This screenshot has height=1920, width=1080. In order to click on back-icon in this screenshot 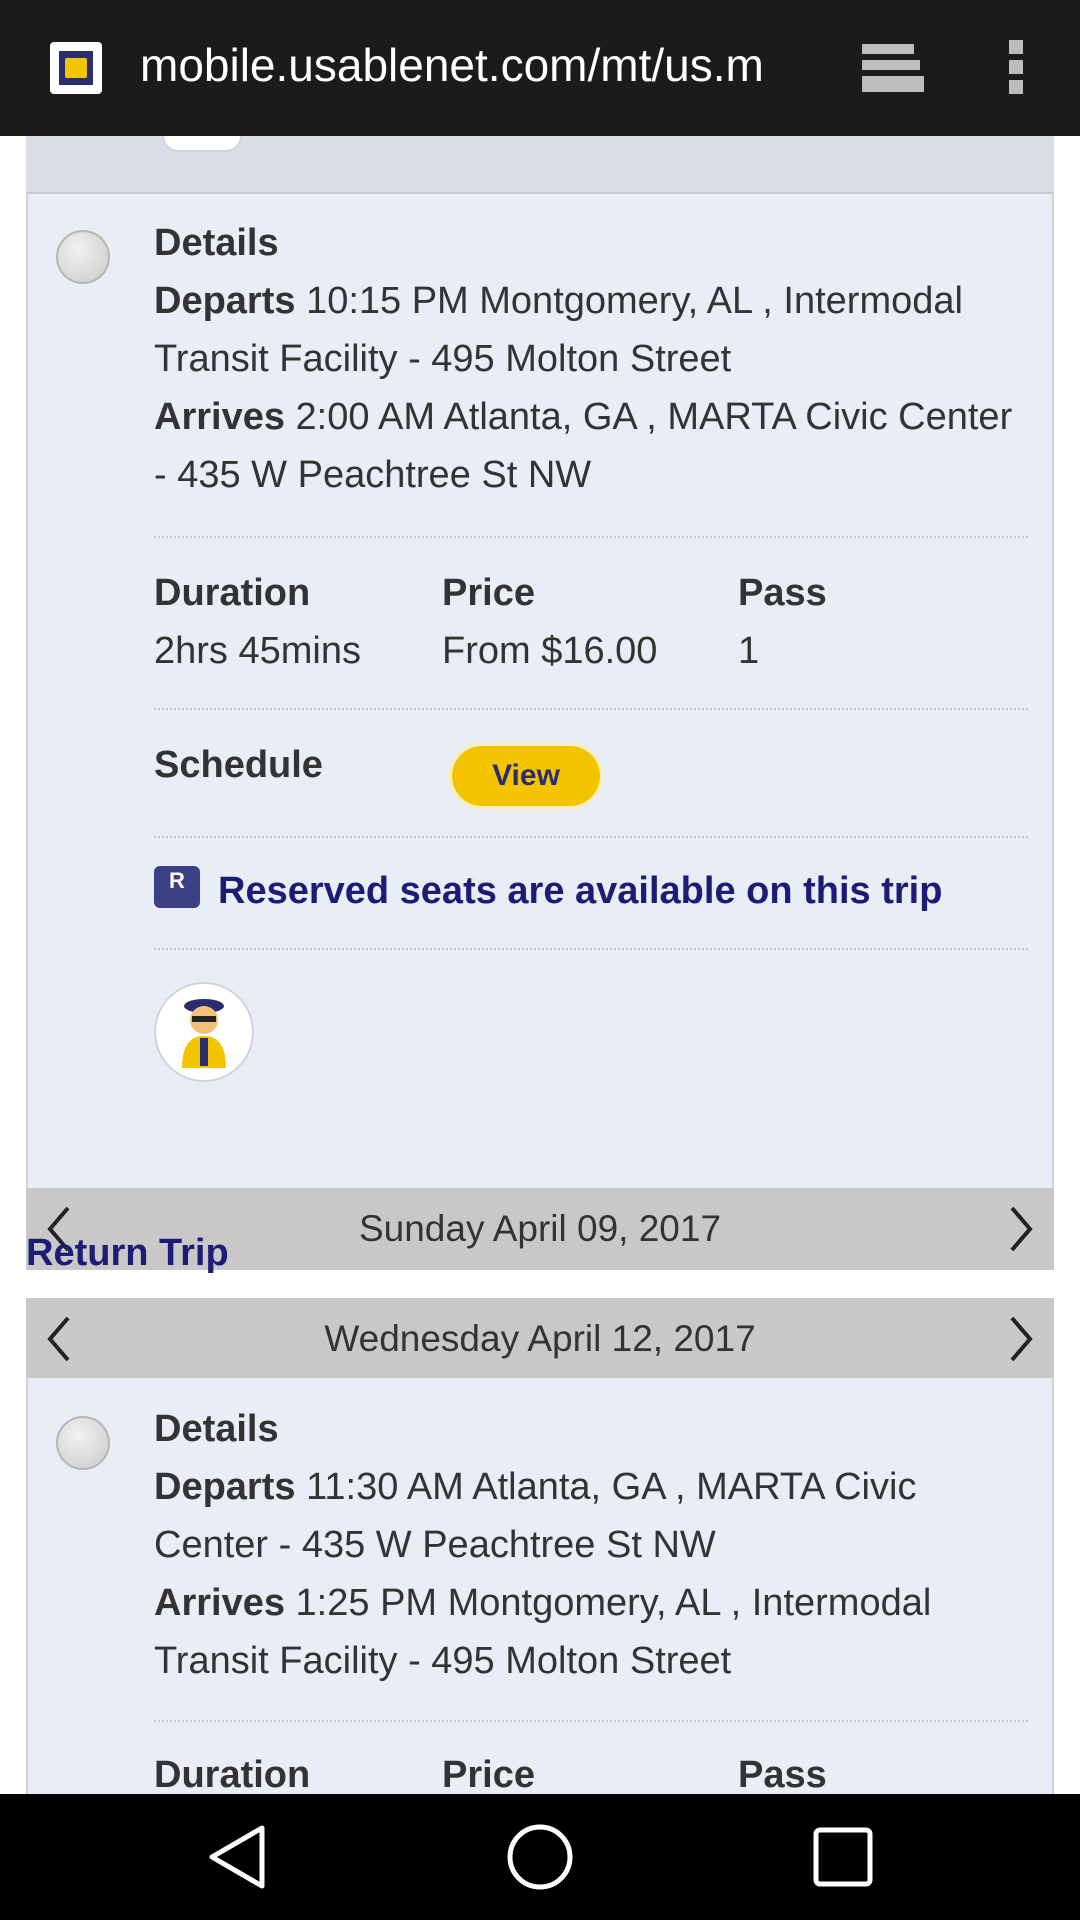, I will do `click(237, 1857)`.